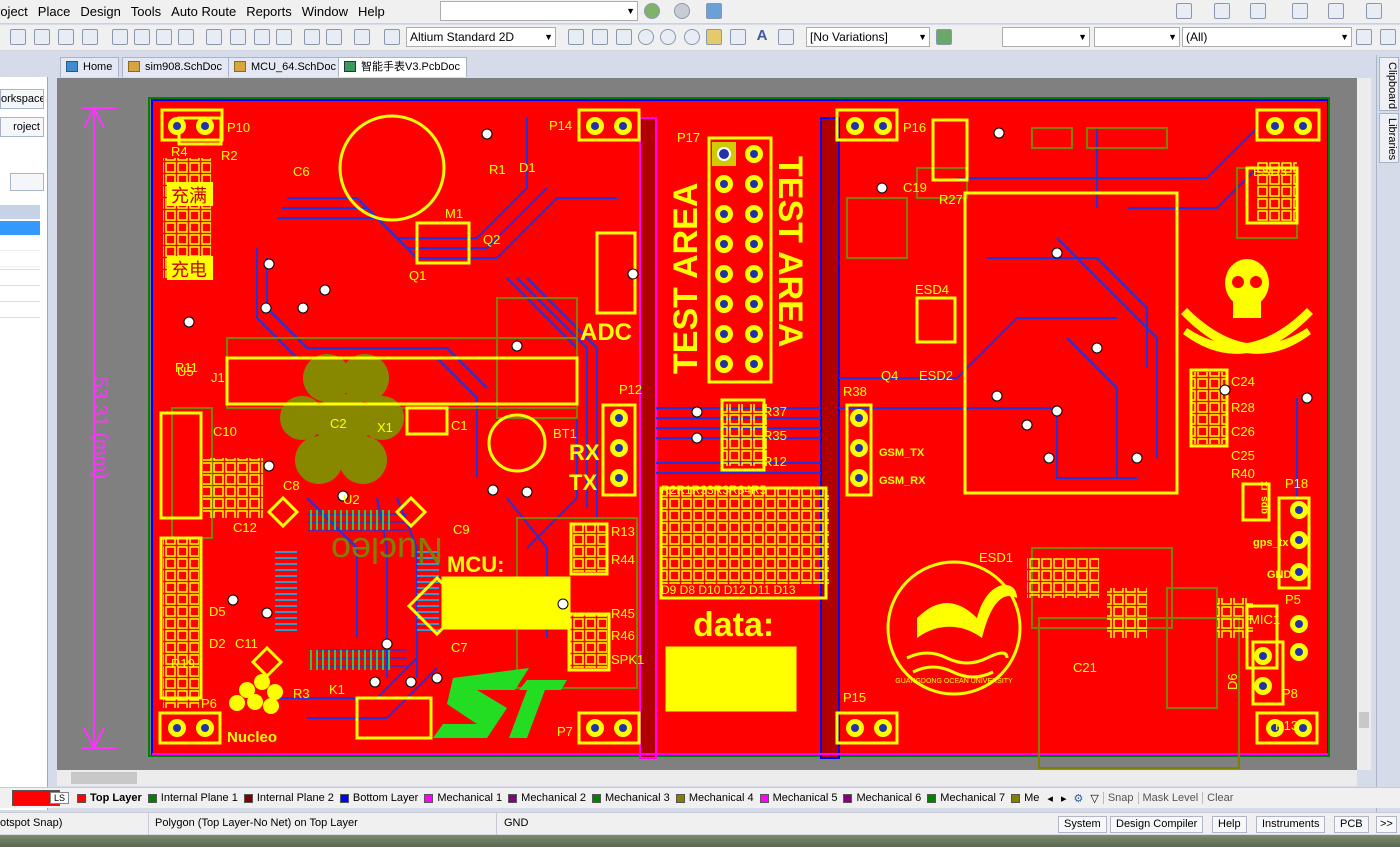 The width and height of the screenshot is (1400, 847). I want to click on layer-tab-mech2: Mechanical 2, so click(547, 798).